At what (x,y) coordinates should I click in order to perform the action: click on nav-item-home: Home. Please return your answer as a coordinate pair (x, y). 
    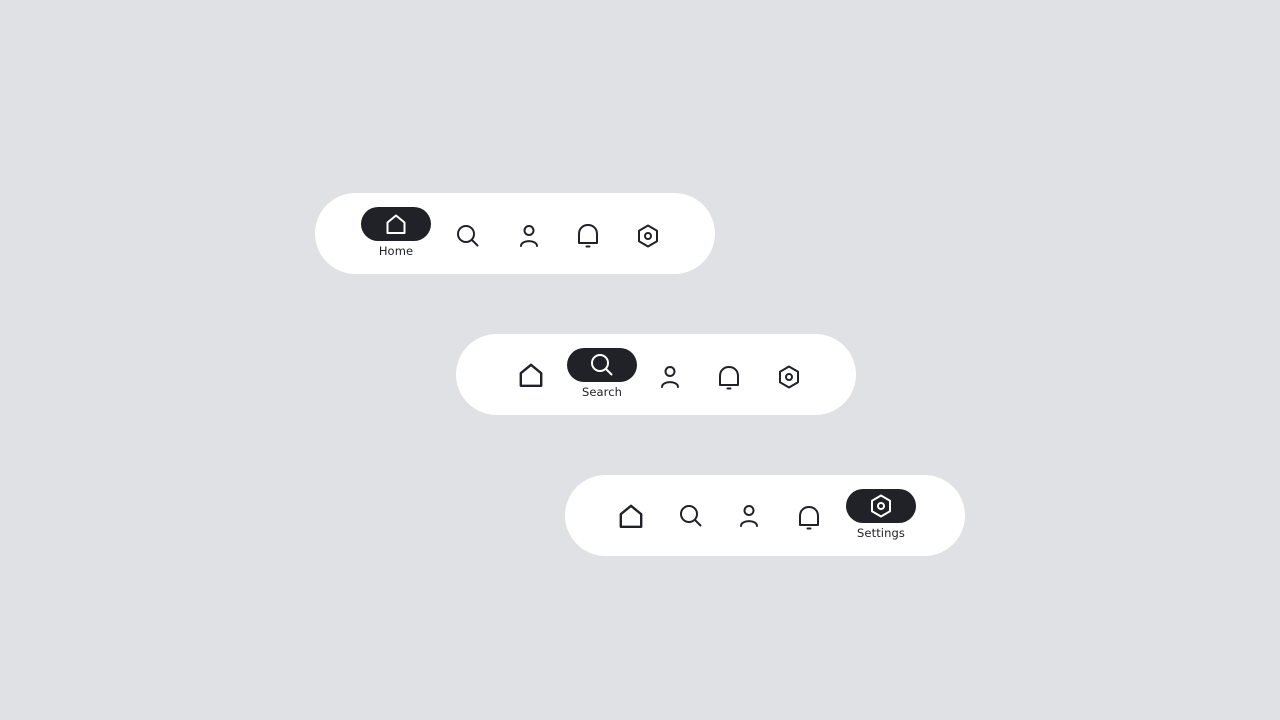
    Looking at the image, I should click on (396, 232).